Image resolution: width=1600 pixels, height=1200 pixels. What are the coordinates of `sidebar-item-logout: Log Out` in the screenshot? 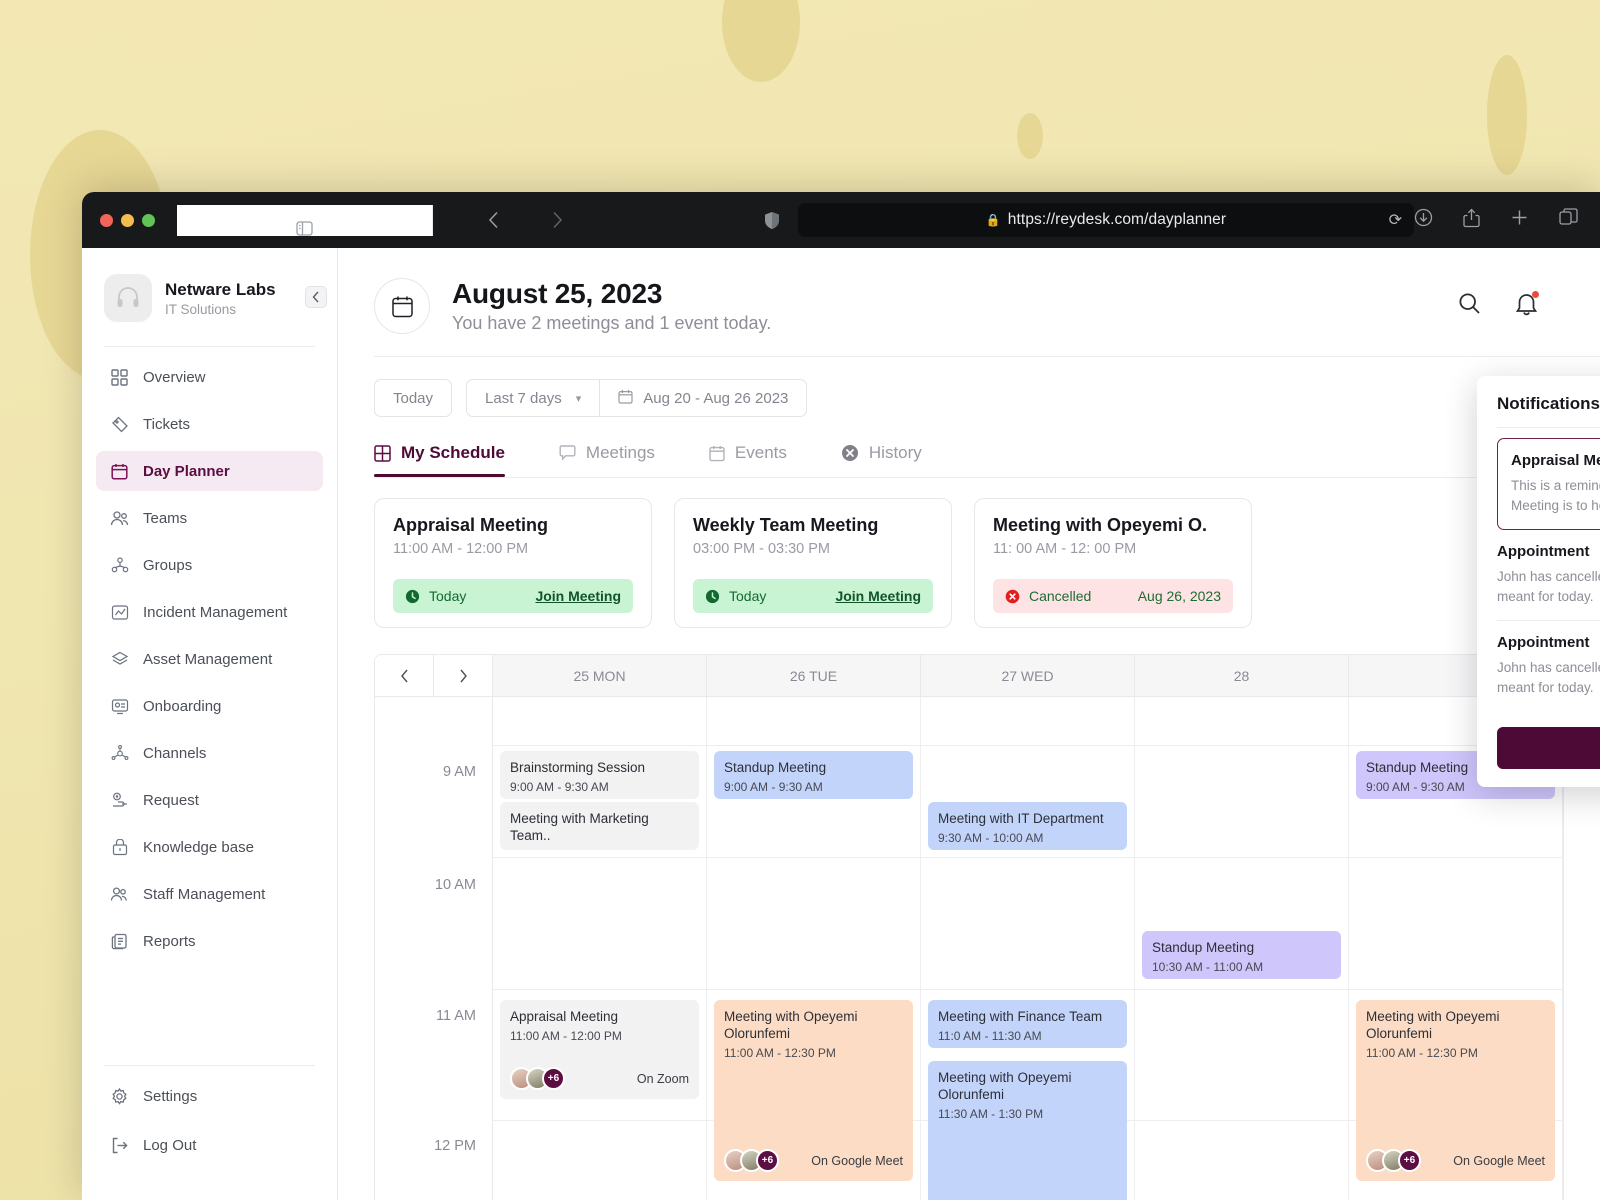 It's located at (209, 1145).